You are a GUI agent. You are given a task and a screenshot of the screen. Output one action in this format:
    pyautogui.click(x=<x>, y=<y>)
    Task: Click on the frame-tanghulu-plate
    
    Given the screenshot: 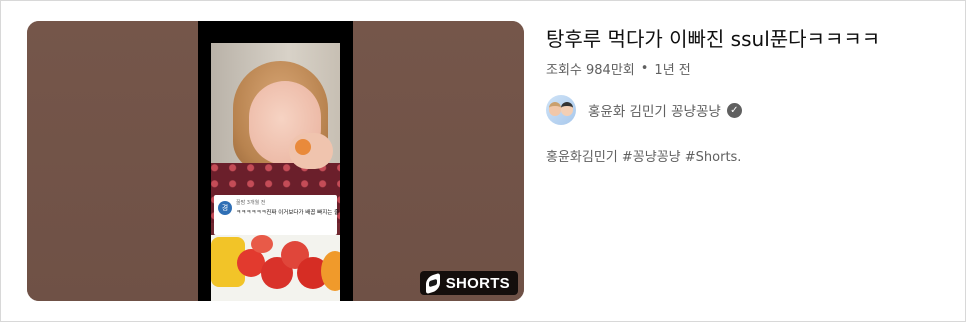 What is the action you would take?
    pyautogui.click(x=275, y=268)
    